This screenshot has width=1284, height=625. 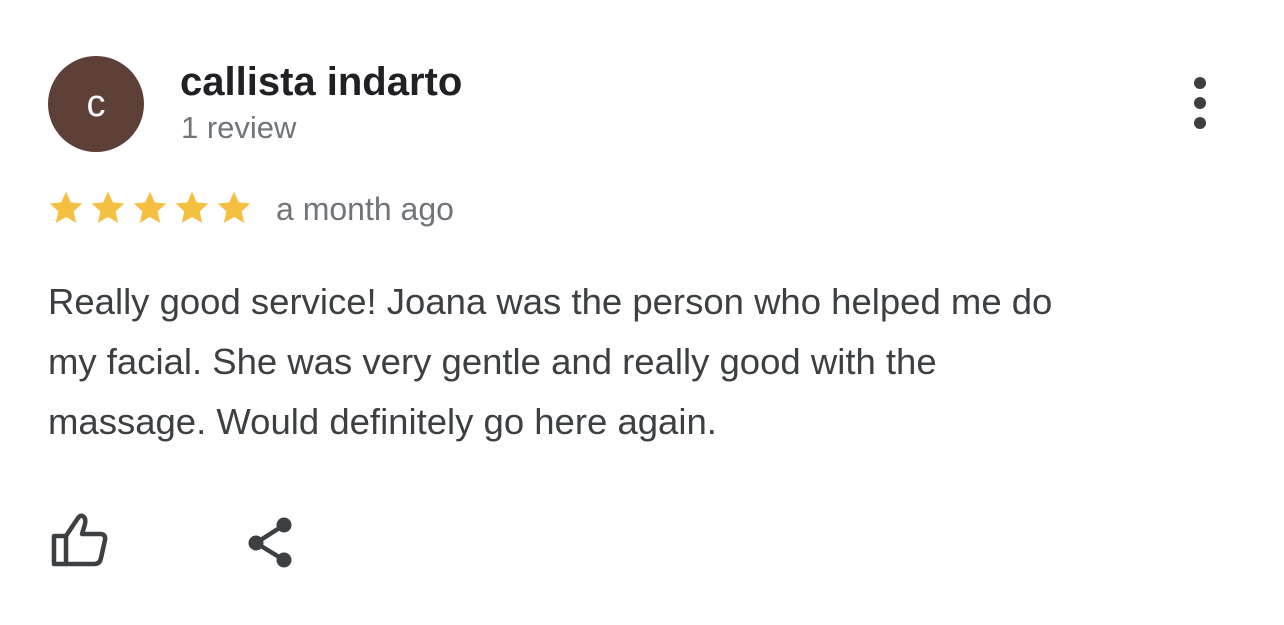 I want to click on avatar-initial: c, so click(x=96, y=103).